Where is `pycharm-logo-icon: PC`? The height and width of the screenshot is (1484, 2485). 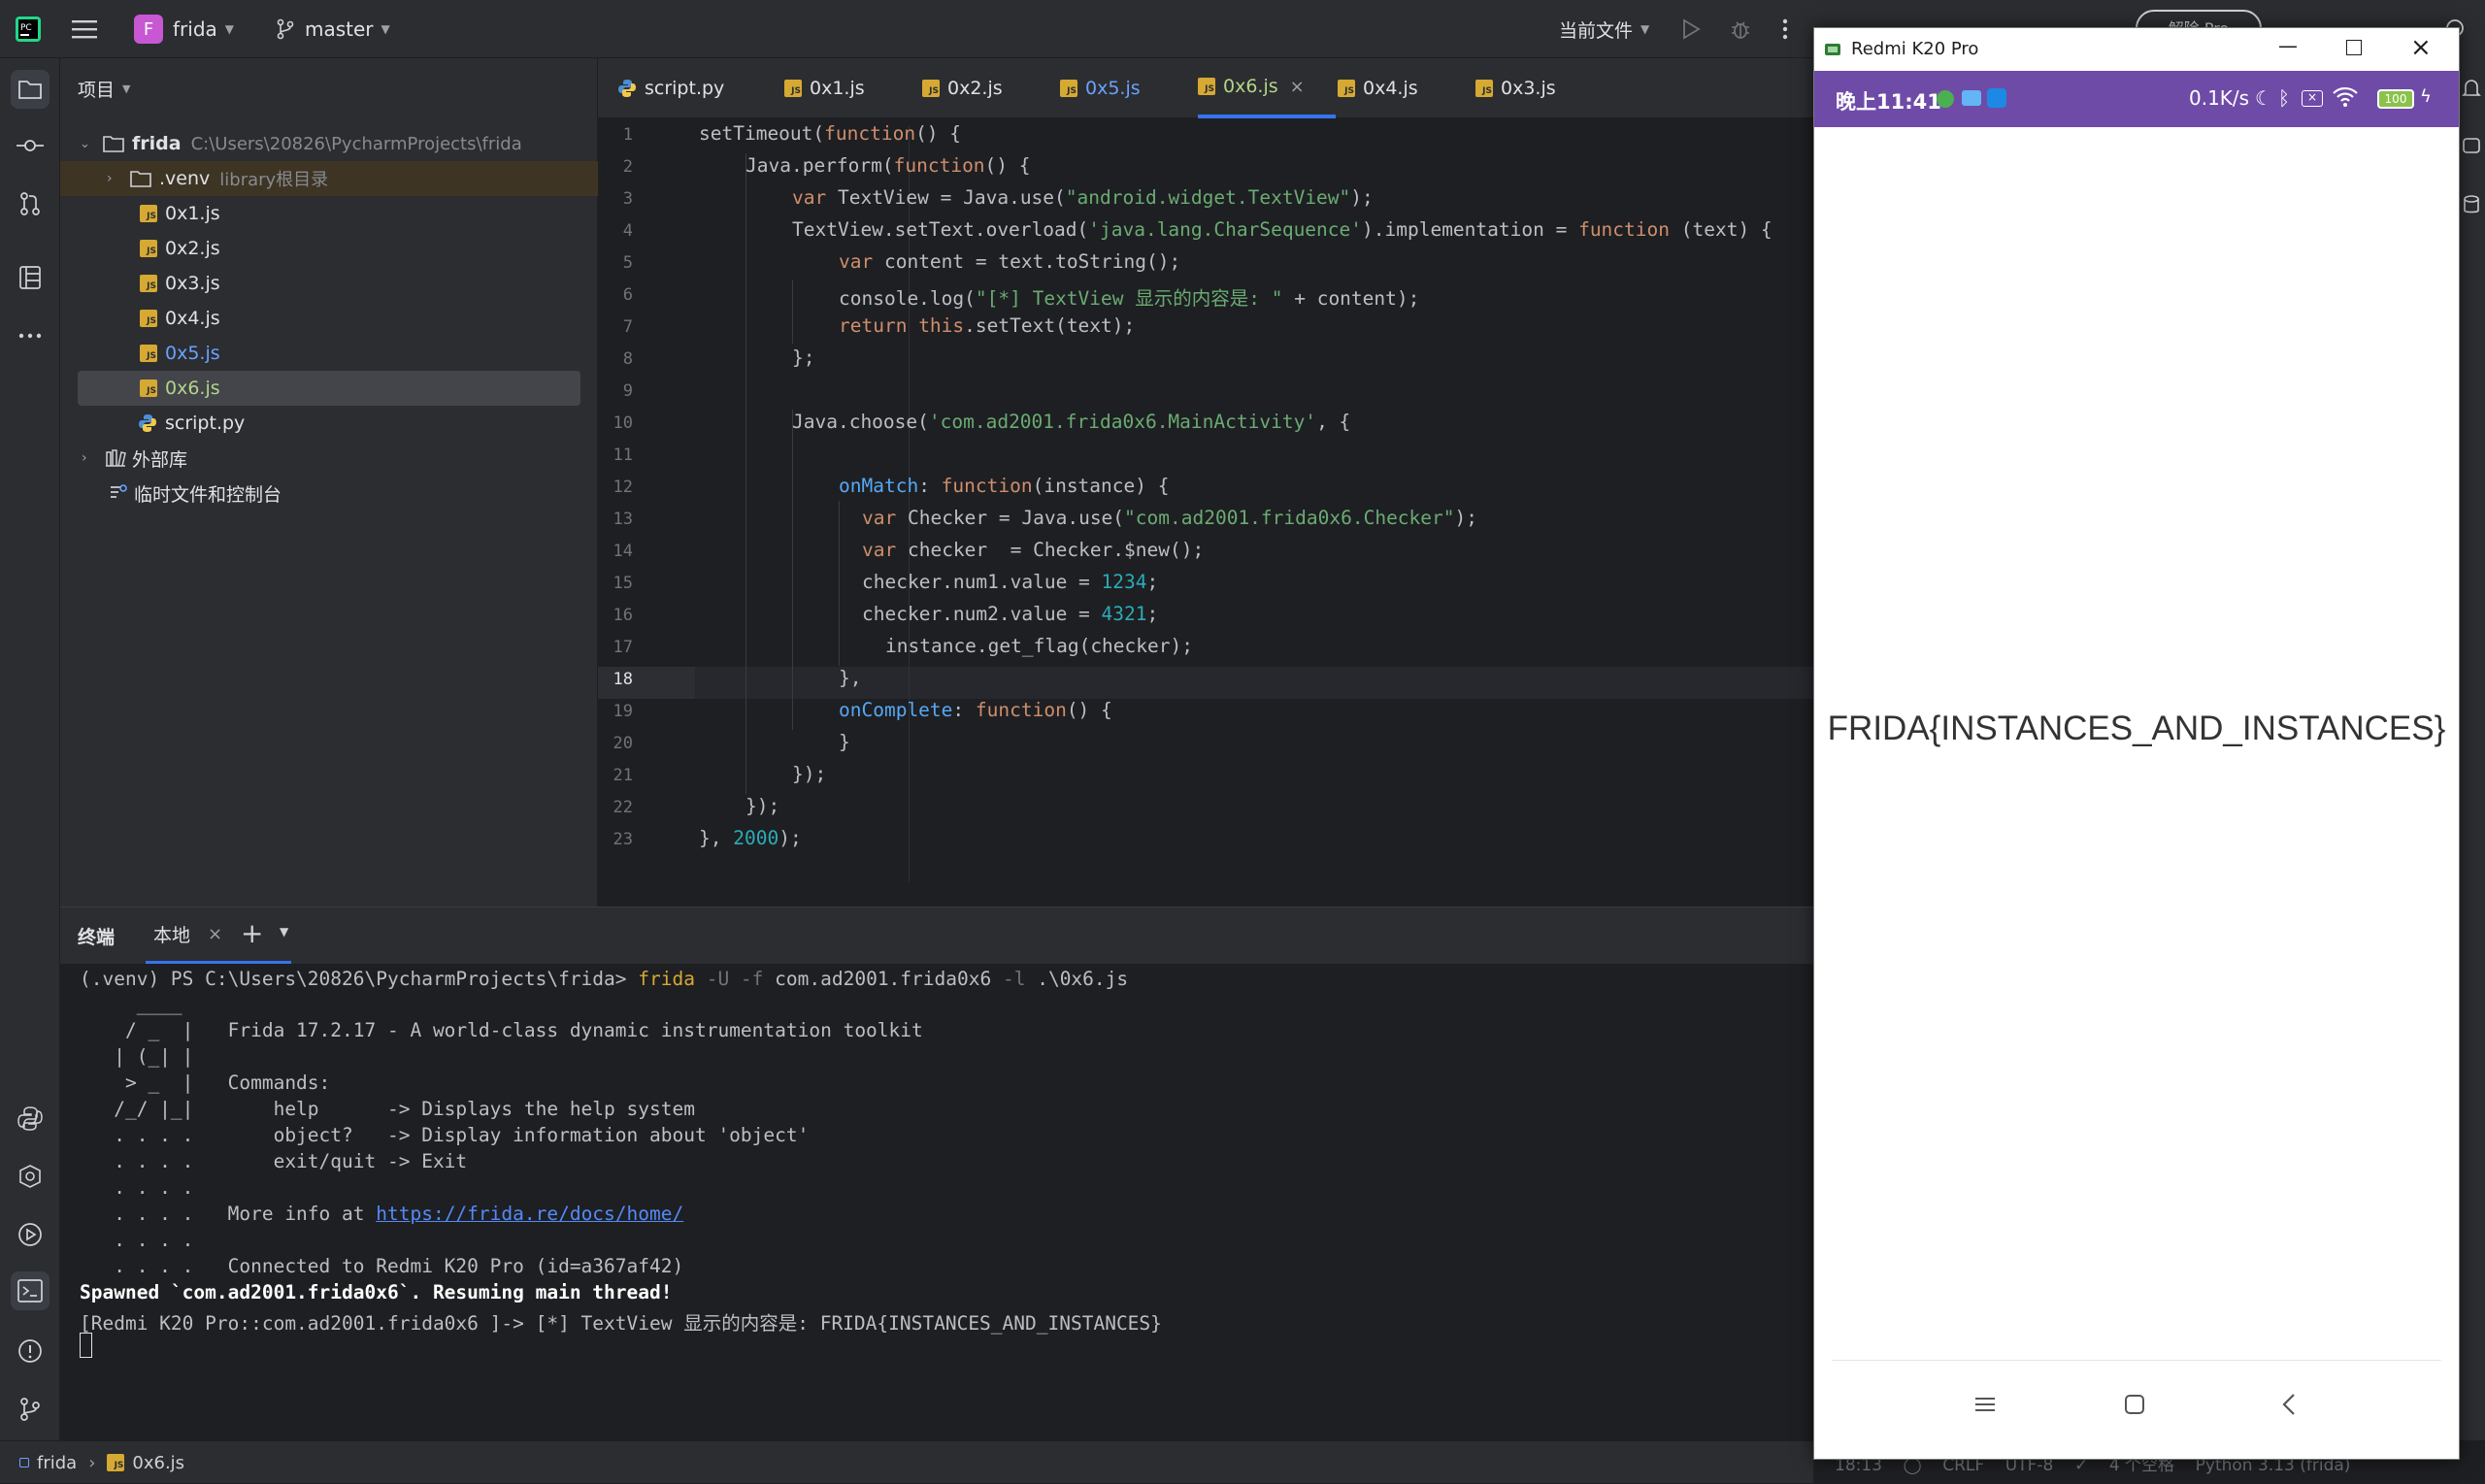 pycharm-logo-icon: PC is located at coordinates (29, 29).